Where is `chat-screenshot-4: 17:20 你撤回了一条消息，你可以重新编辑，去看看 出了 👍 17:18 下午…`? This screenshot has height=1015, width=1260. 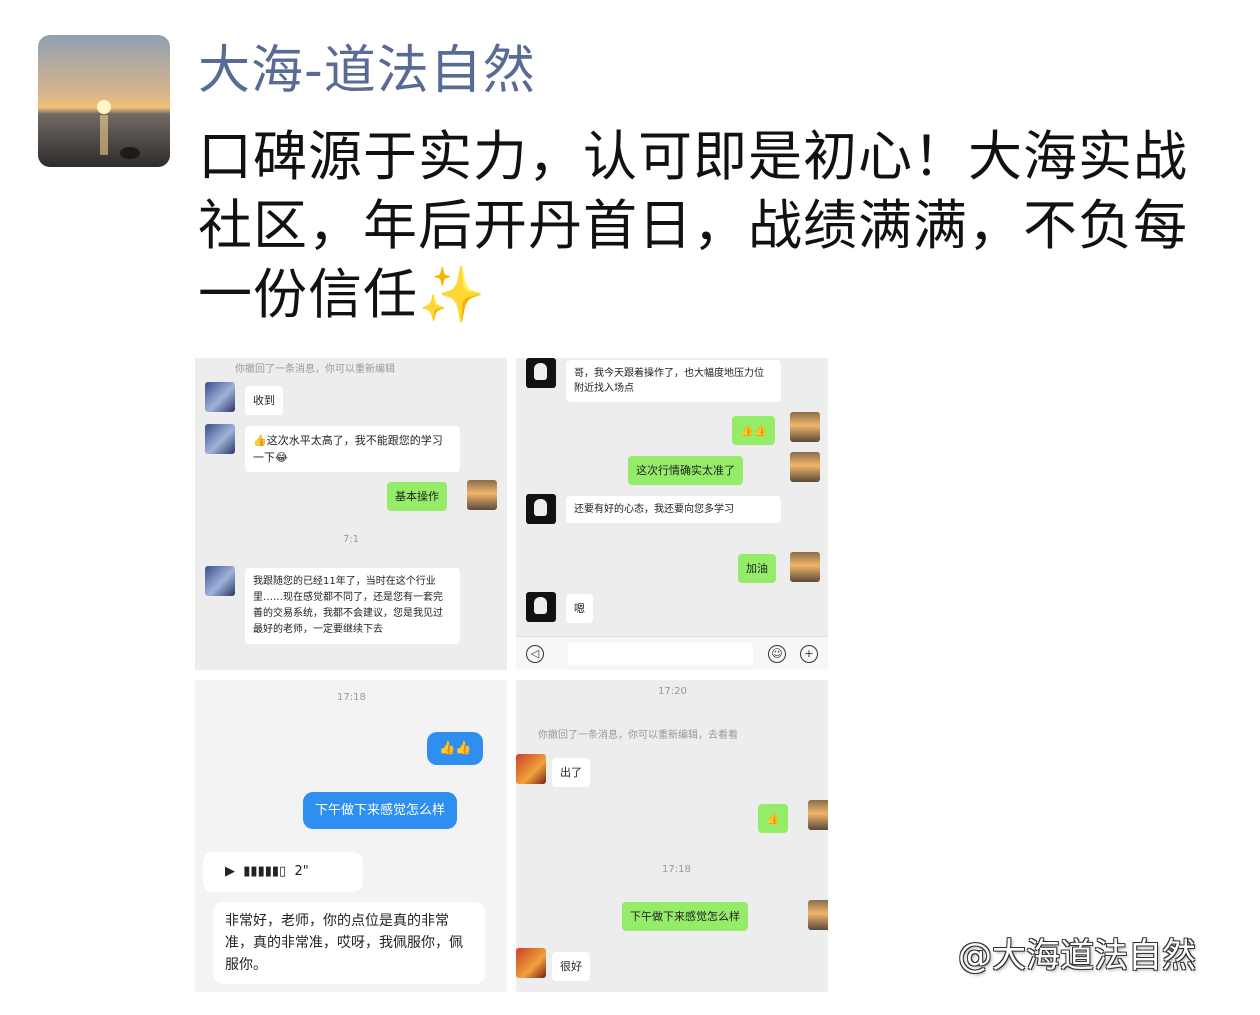 chat-screenshot-4: 17:20 你撤回了一条消息，你可以重新编辑，去看看 出了 👍 17:18 下午… is located at coordinates (672, 836).